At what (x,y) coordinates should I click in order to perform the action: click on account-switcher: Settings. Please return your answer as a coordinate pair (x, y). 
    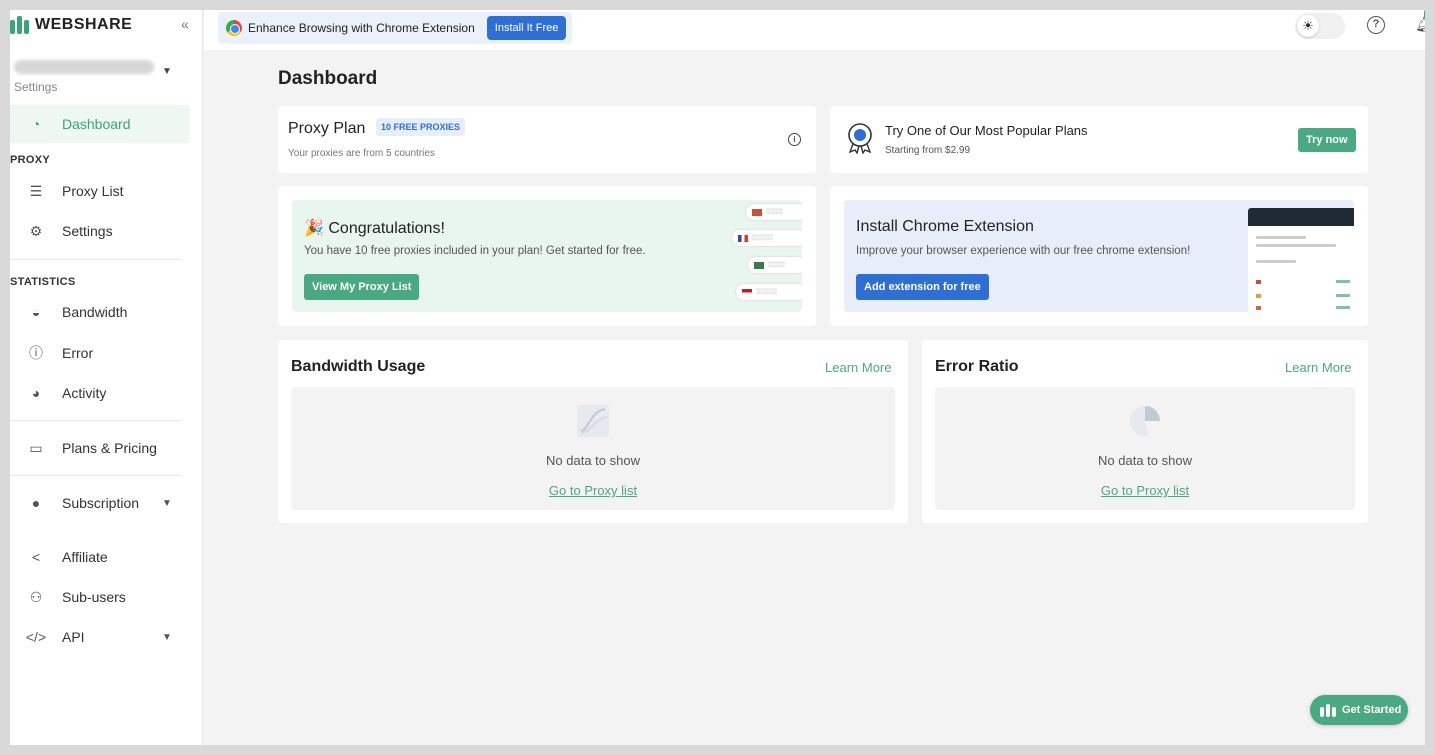
    Looking at the image, I should click on (94, 77).